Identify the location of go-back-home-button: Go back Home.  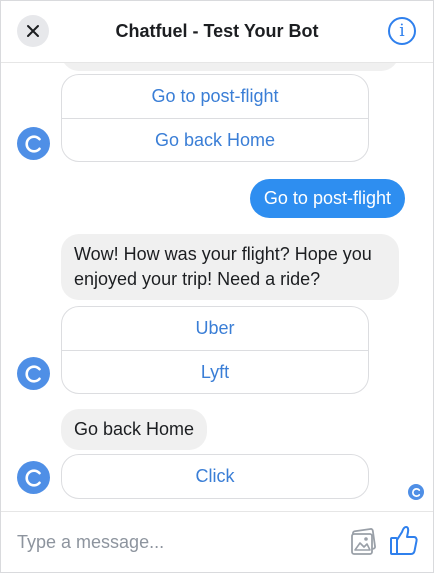
(215, 139).